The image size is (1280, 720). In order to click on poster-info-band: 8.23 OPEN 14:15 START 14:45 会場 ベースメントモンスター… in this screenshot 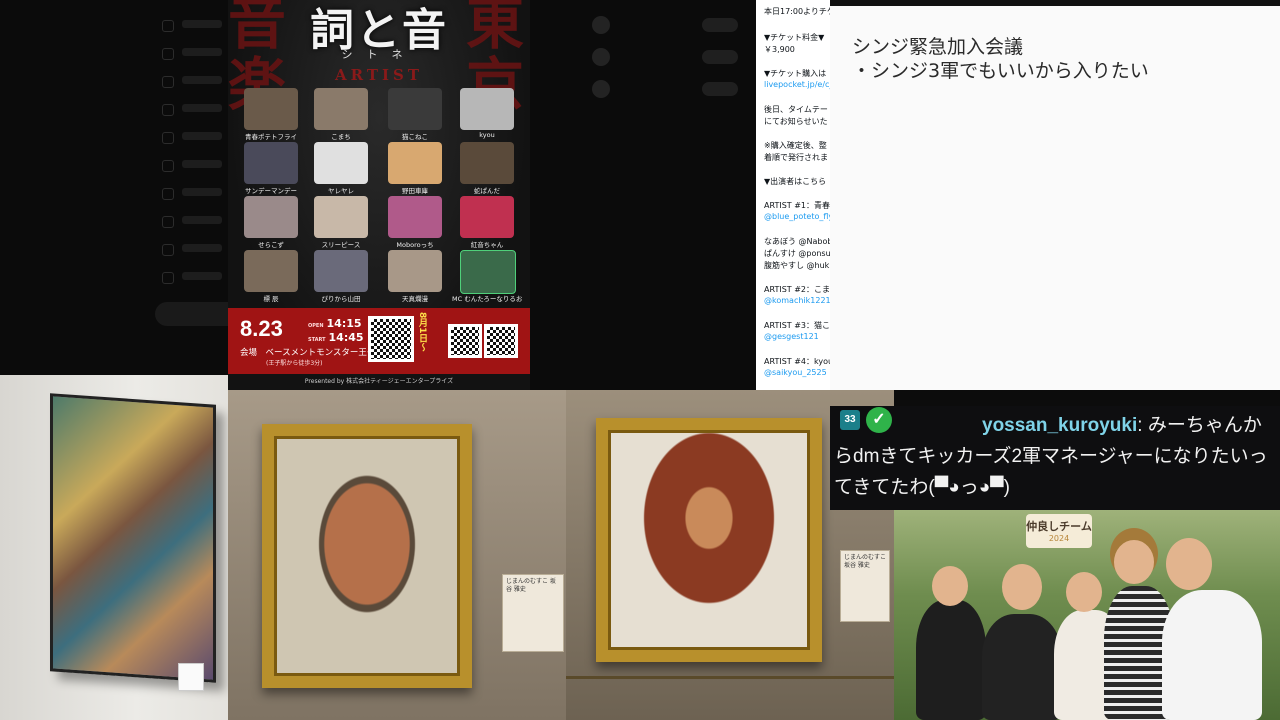, I will do `click(379, 341)`.